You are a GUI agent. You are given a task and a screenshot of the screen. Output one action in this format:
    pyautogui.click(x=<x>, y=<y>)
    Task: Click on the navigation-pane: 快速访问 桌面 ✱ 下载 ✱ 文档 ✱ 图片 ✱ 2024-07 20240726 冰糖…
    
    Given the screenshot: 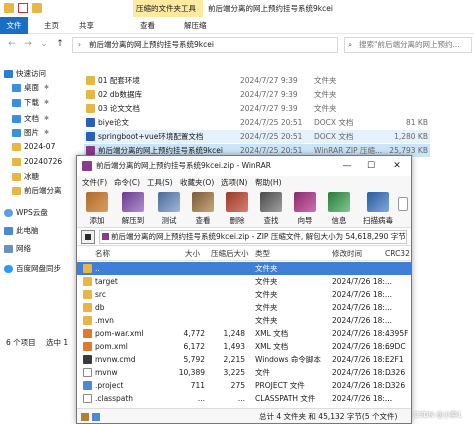 What is the action you would take?
    pyautogui.click(x=39, y=201)
    